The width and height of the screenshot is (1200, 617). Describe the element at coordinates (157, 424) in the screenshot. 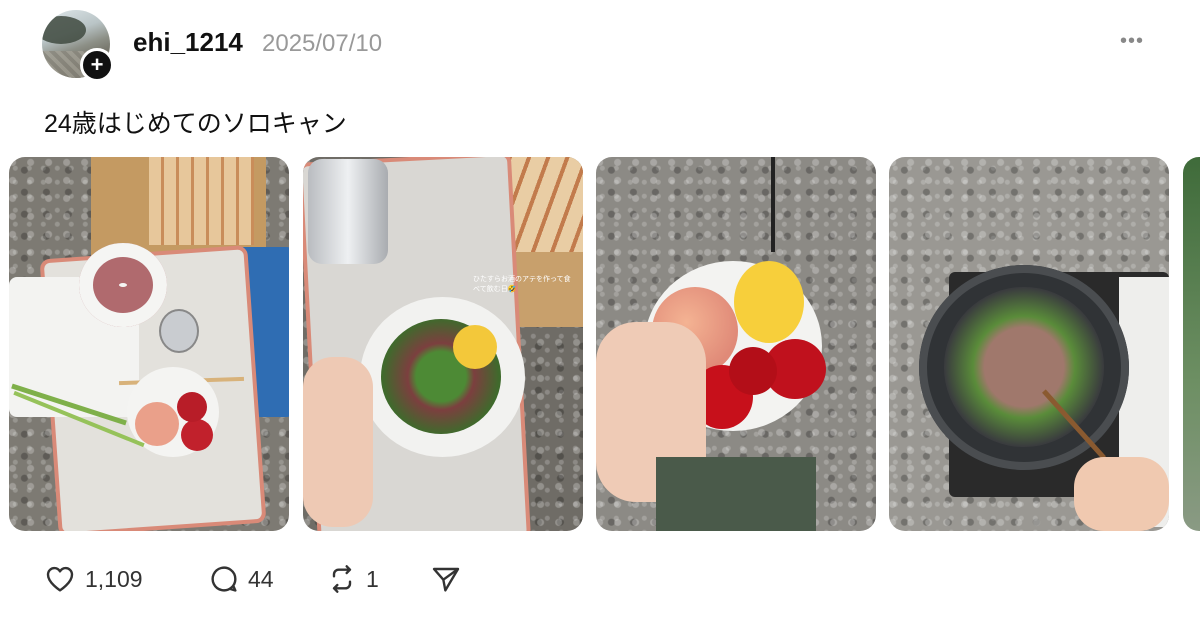

I see `peach` at that location.